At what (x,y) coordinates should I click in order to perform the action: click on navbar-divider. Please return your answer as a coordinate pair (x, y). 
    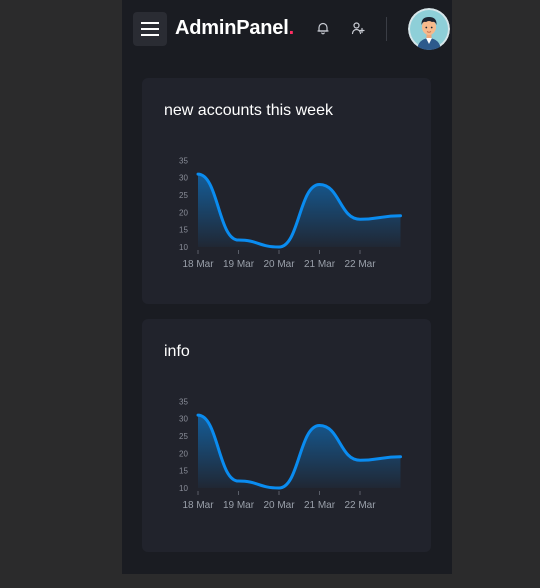
    Looking at the image, I should click on (386, 29).